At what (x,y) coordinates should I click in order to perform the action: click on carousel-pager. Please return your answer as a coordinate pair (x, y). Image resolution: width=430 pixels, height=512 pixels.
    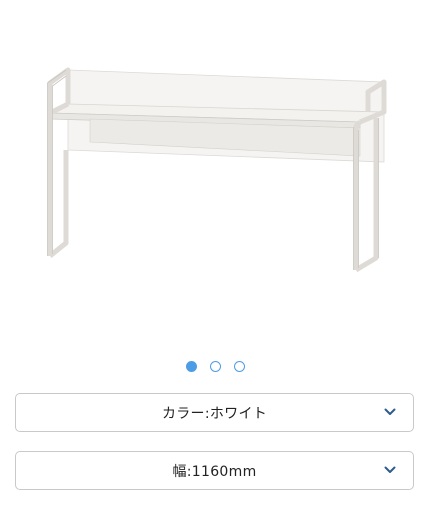
    Looking at the image, I should click on (215, 368).